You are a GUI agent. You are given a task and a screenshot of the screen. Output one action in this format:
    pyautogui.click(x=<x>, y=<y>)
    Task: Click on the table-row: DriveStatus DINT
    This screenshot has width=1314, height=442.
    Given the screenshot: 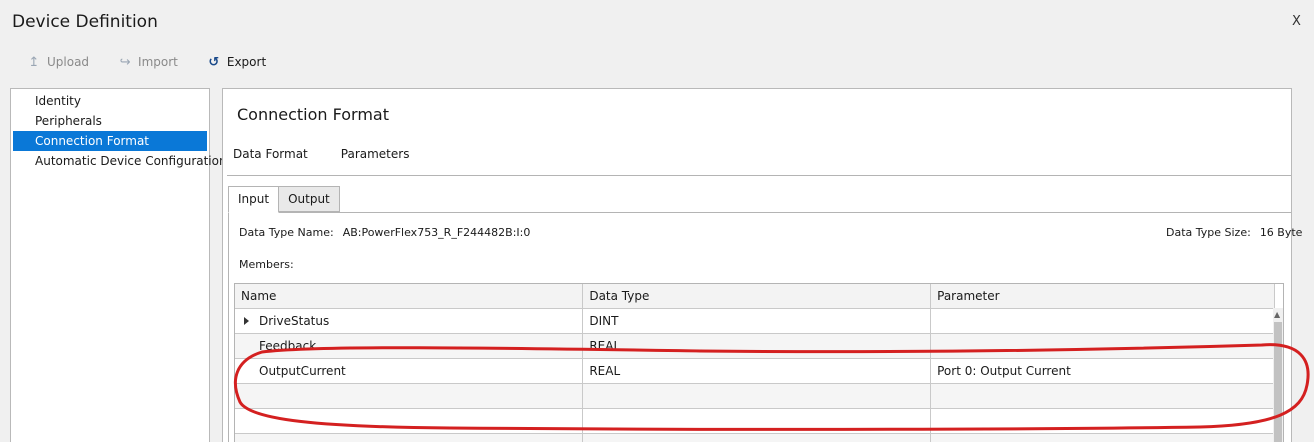 What is the action you would take?
    pyautogui.click(x=755, y=321)
    